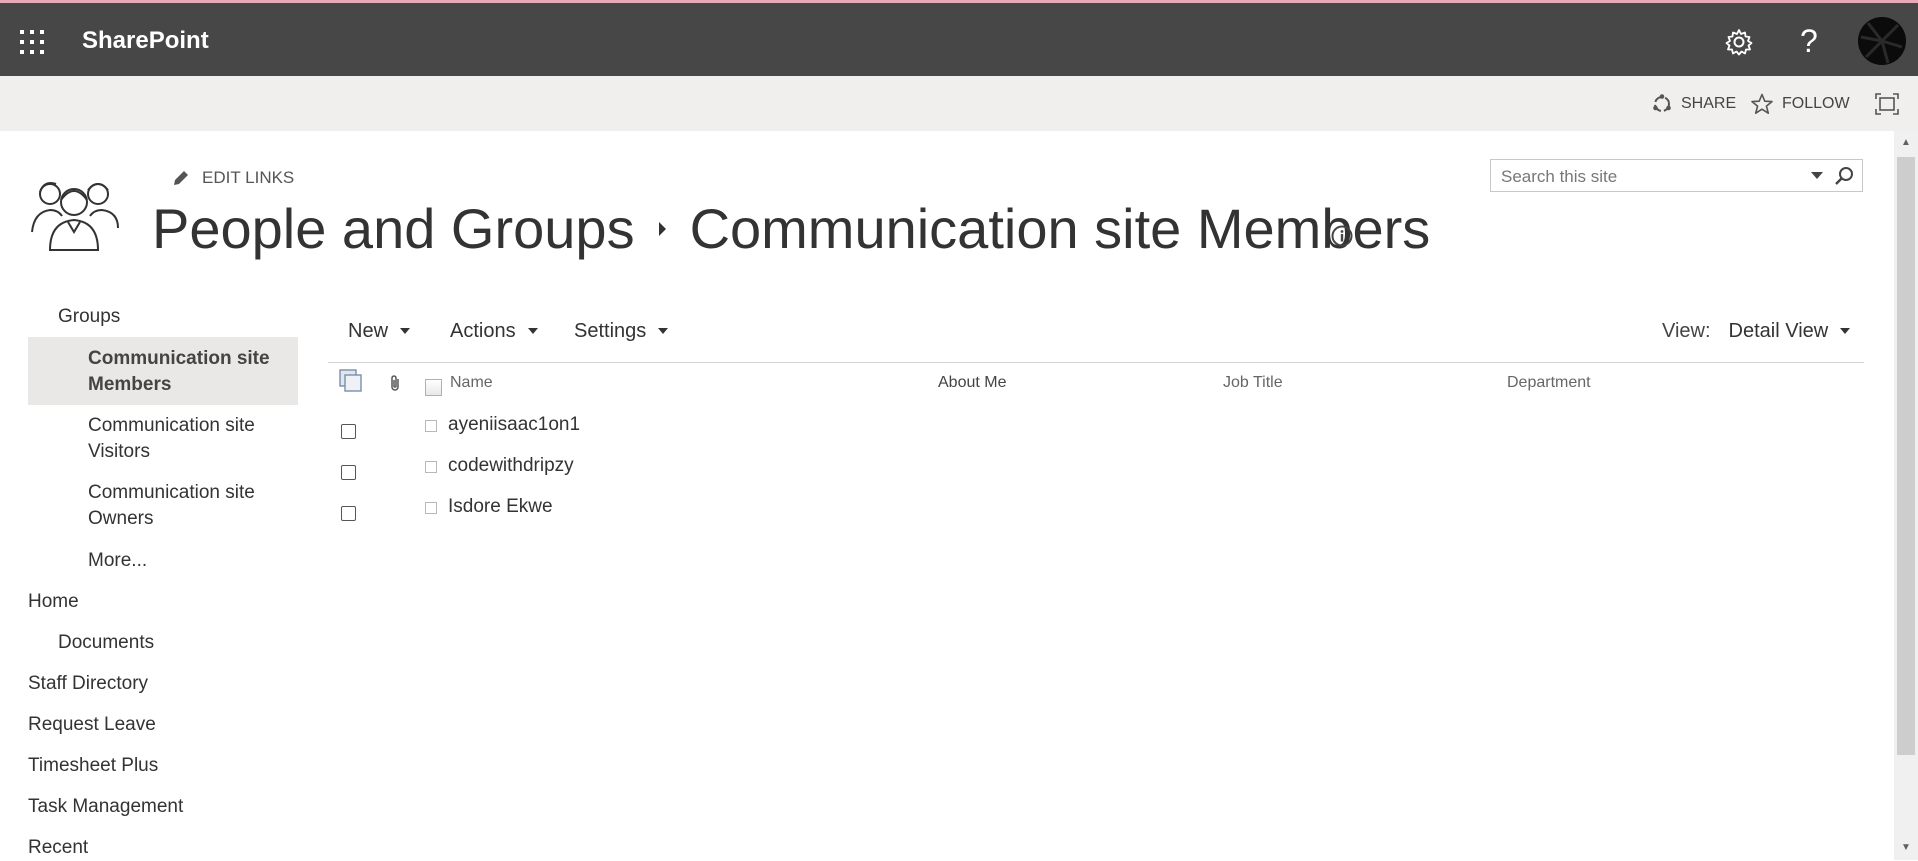  What do you see at coordinates (32, 42) in the screenshot?
I see `waffle-icon` at bounding box center [32, 42].